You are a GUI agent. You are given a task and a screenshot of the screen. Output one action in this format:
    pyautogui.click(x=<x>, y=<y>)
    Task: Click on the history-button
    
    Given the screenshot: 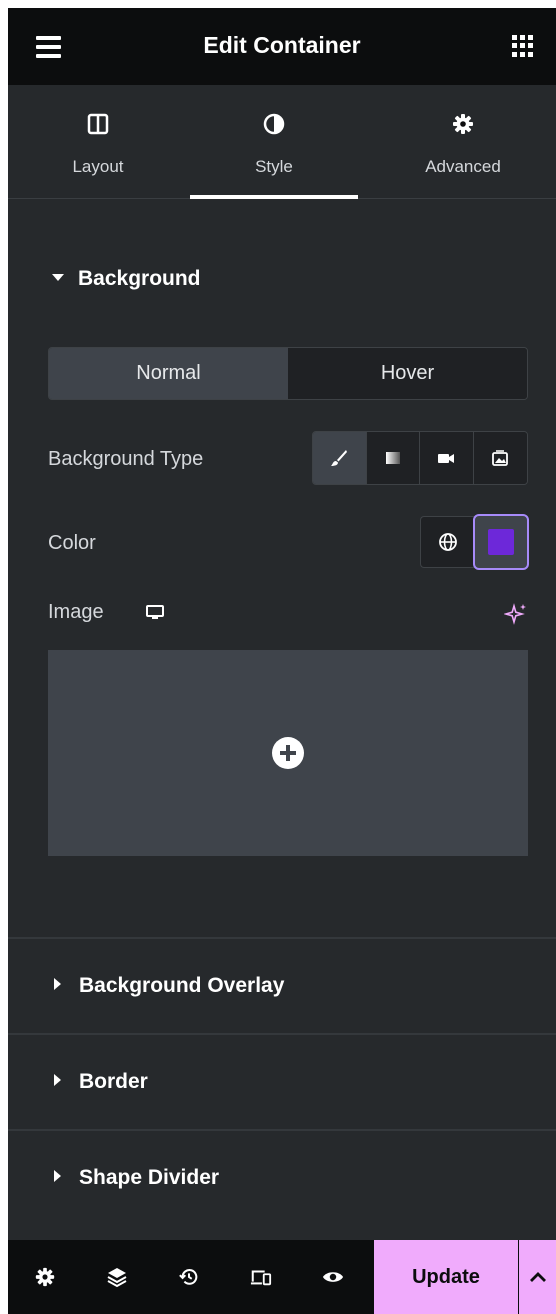 What is the action you would take?
    pyautogui.click(x=189, y=1277)
    